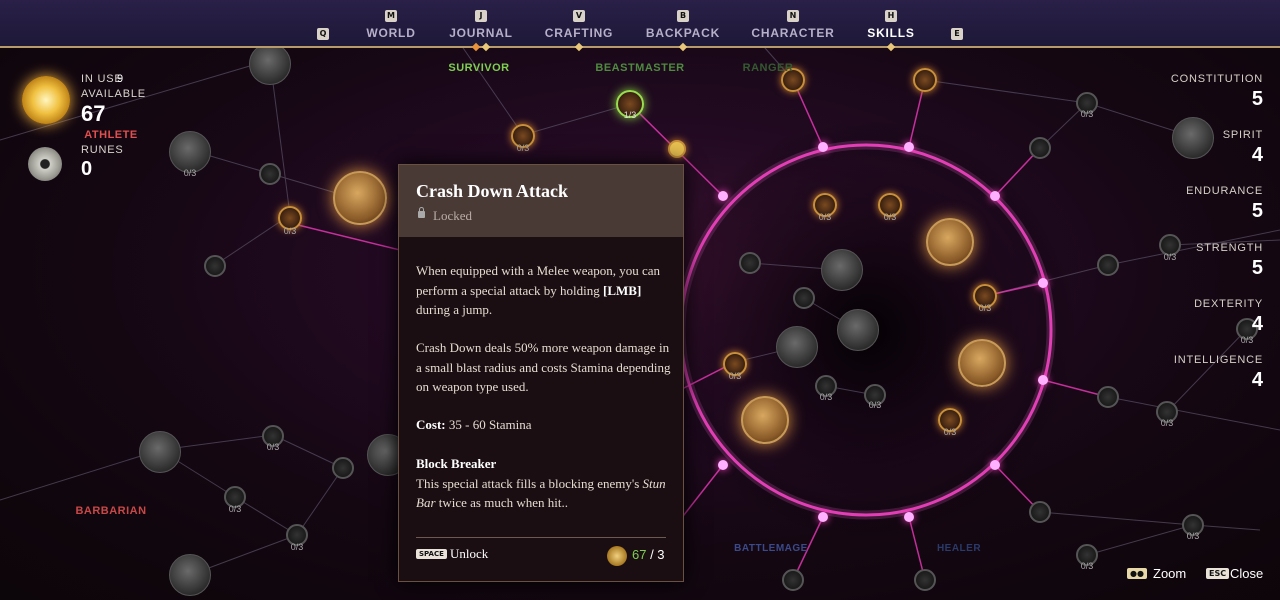  What do you see at coordinates (87, 169) in the screenshot?
I see `runes-value: 0` at bounding box center [87, 169].